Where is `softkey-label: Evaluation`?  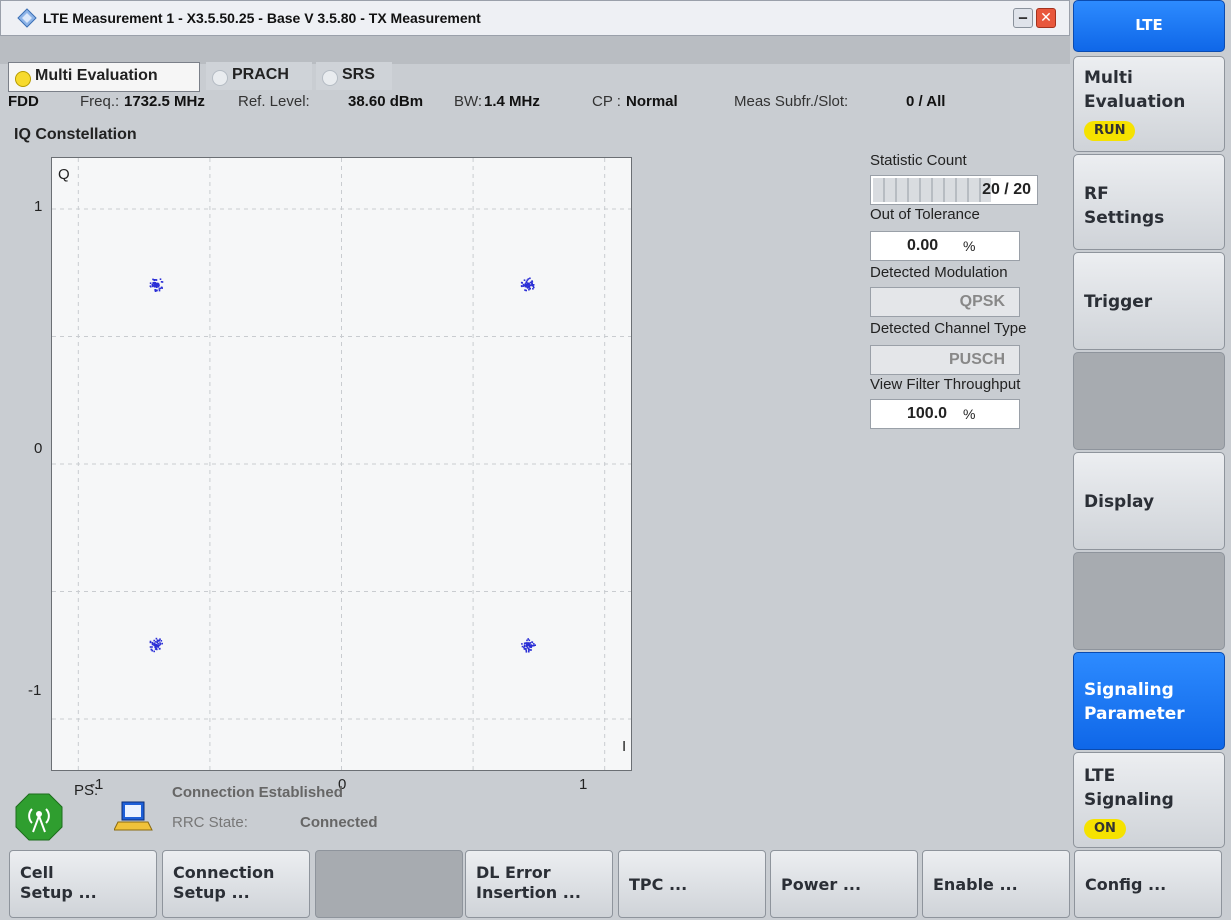
softkey-label: Evaluation is located at coordinates (1135, 102).